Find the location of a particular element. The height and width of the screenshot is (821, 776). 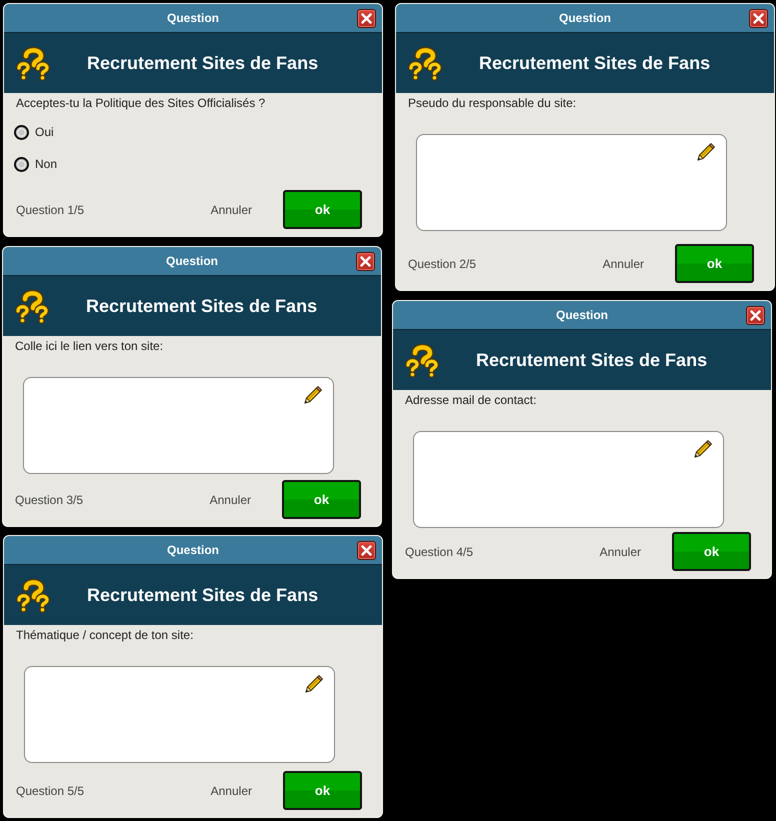

progress-text: Question 1/5 is located at coordinates (51, 209).